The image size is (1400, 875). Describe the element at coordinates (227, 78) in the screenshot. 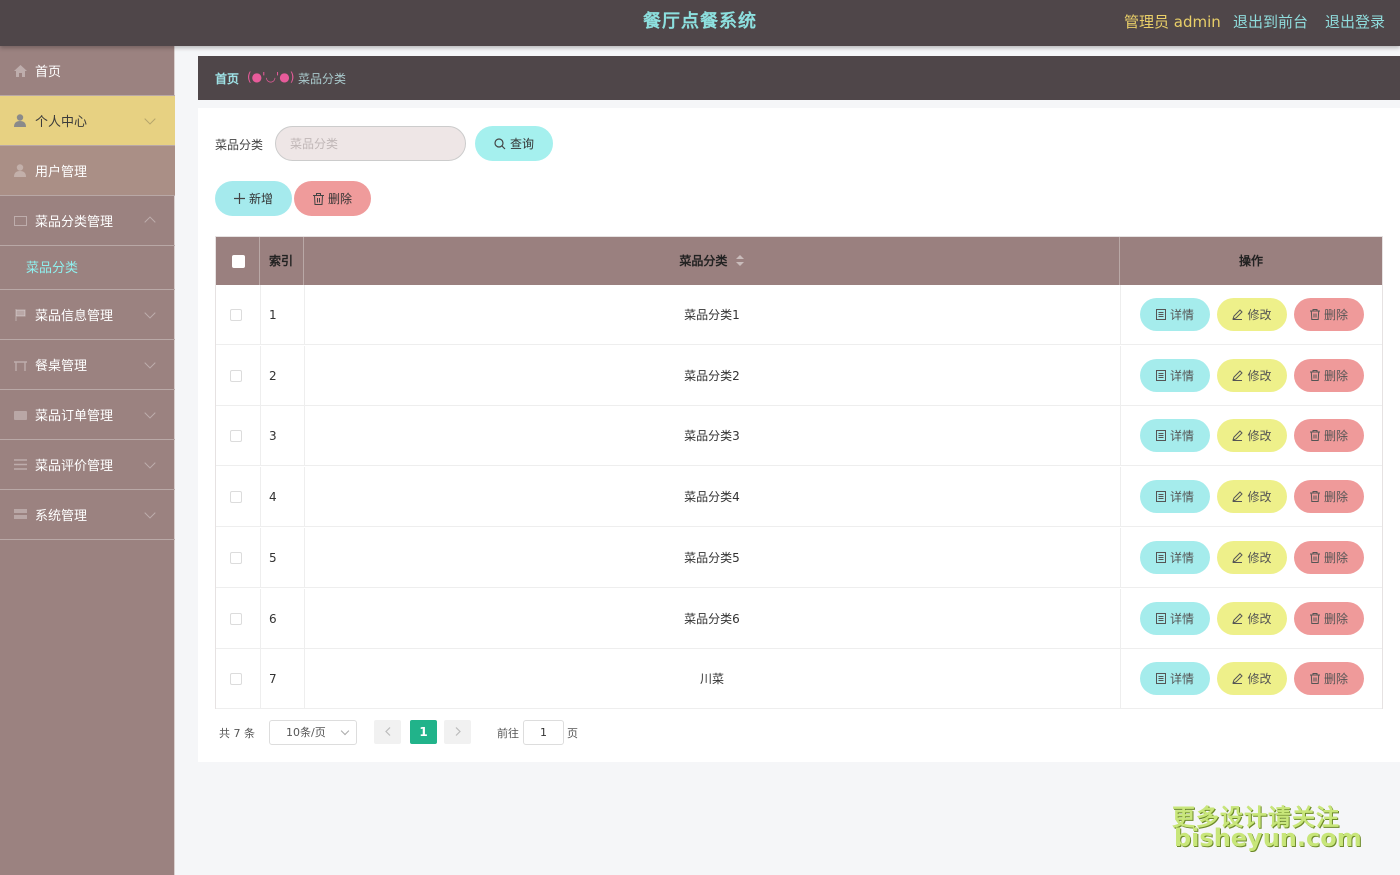

I see `breadcrumb-home-link: 首页` at that location.